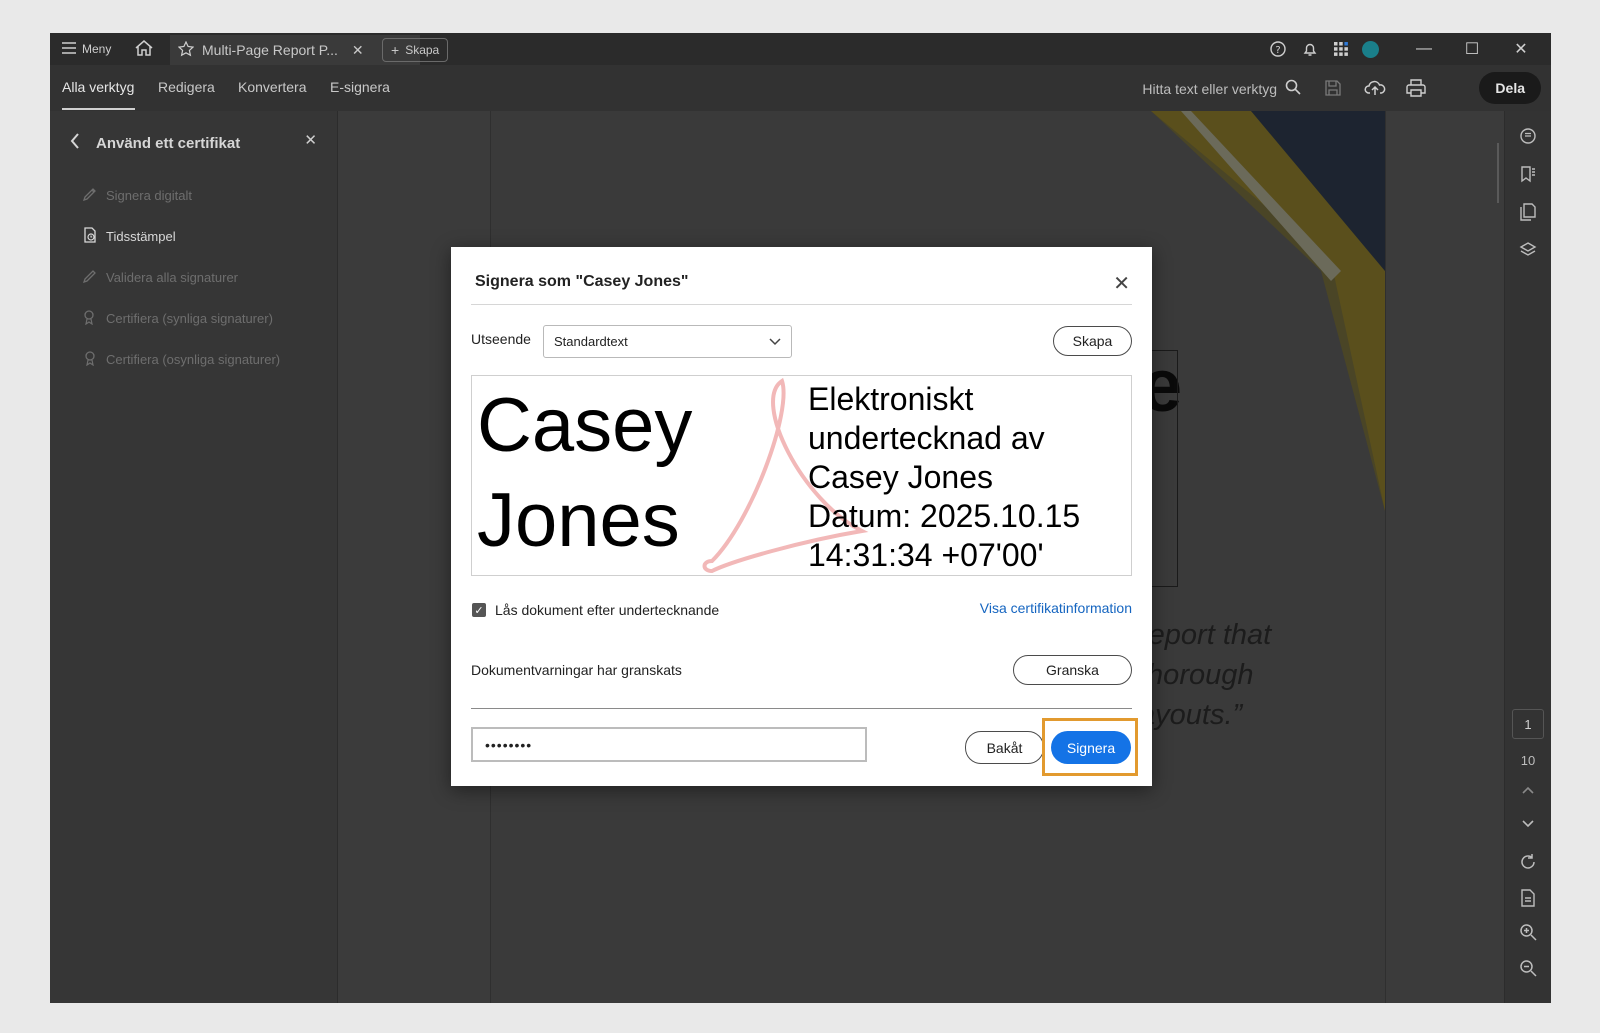 This screenshot has height=1033, width=1600. I want to click on create-appearance-button: Skapa, so click(1092, 341).